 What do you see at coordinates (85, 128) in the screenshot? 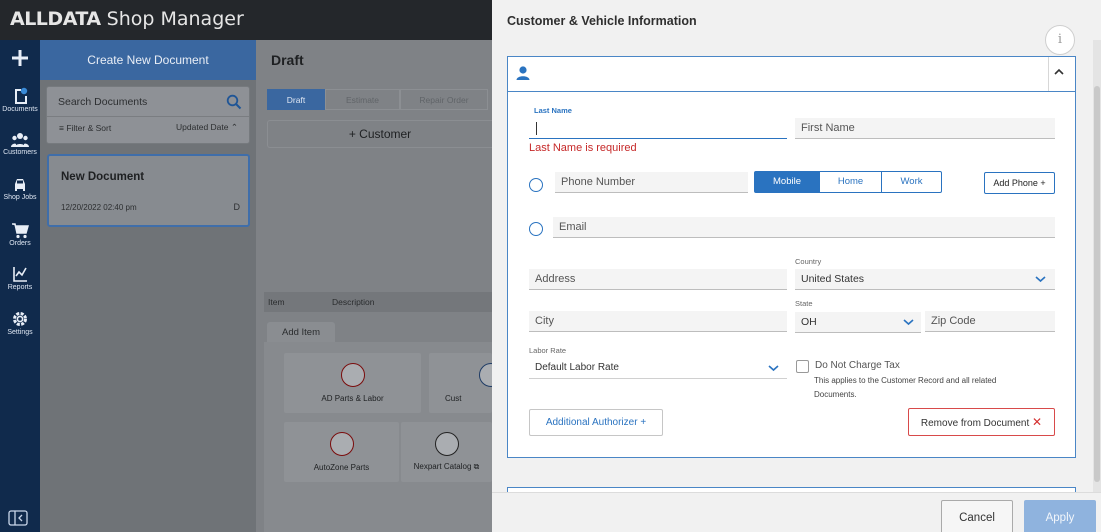
I see `filter-sort-button: ≡ Filter & Sort` at bounding box center [85, 128].